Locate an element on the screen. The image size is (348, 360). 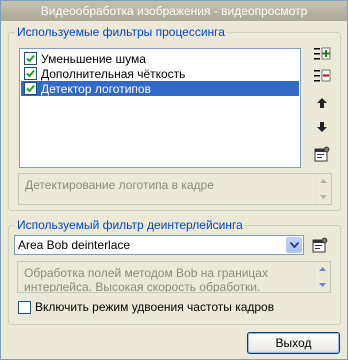
remove-filter-button is located at coordinates (322, 76).